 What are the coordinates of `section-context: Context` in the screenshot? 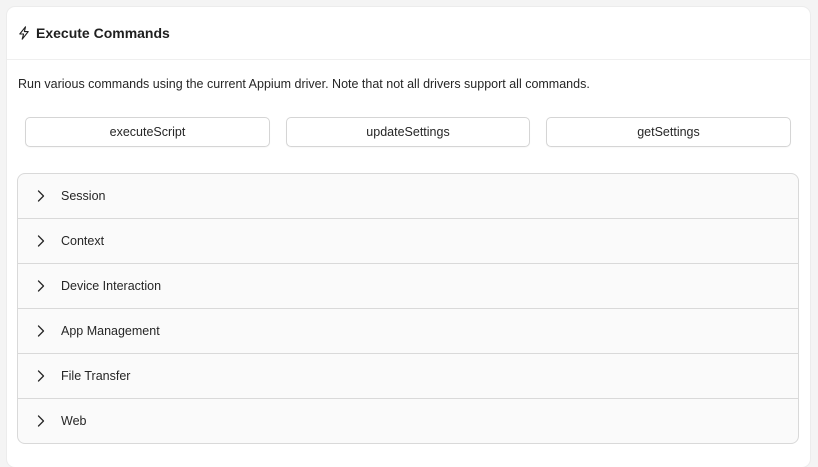 It's located at (408, 241).